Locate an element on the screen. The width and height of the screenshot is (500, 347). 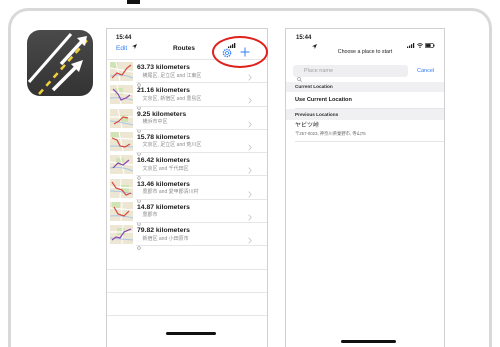
section-header-label: Current Location is located at coordinates (314, 86).